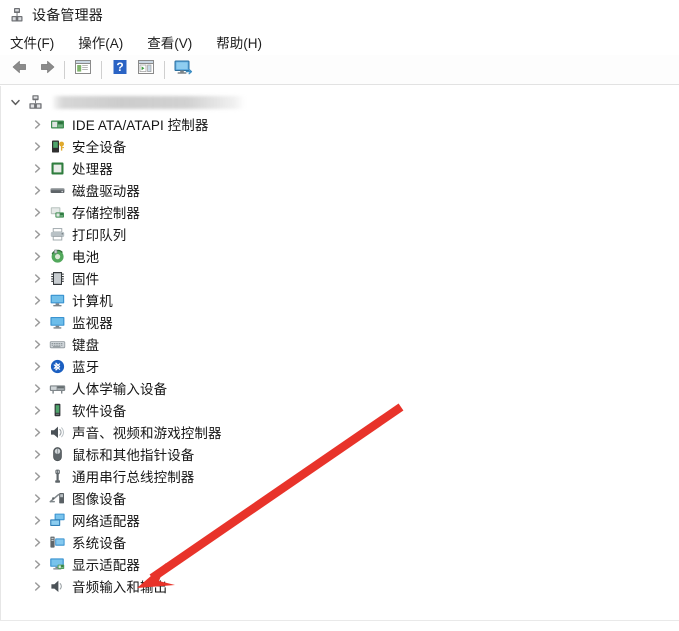  What do you see at coordinates (99, 411) in the screenshot?
I see `tree-item-label: 软件设备` at bounding box center [99, 411].